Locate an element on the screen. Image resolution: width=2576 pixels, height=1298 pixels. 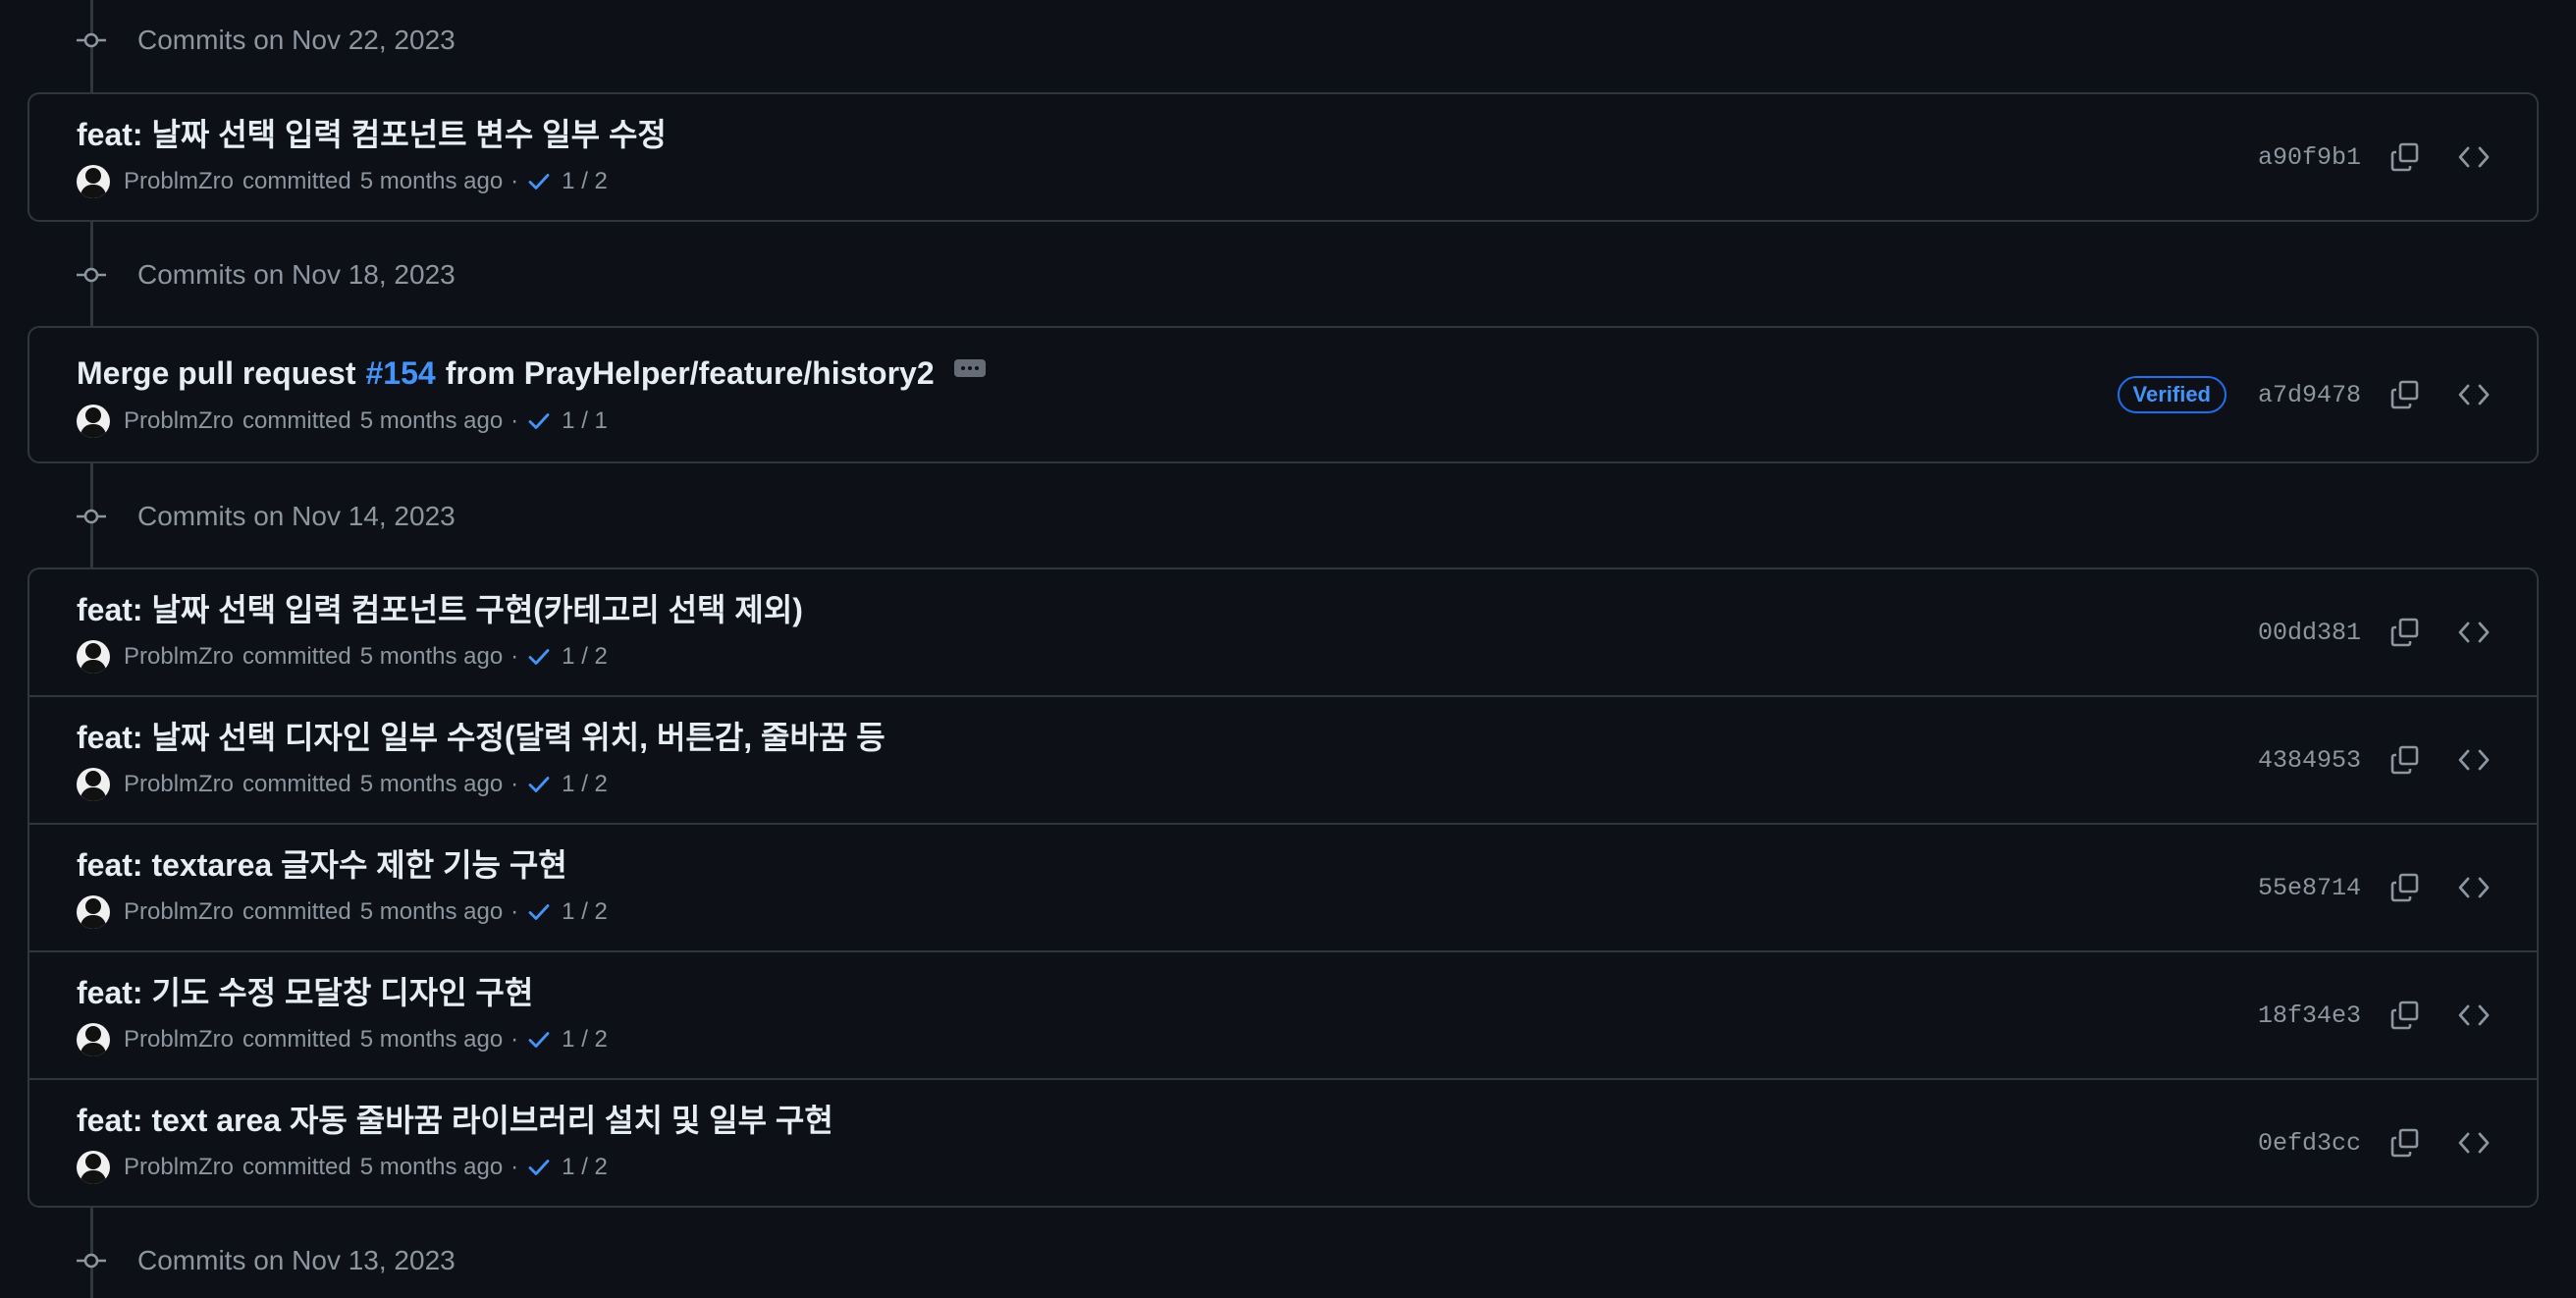
commit-actions: 18f34e3 is located at coordinates (2397, 1015).